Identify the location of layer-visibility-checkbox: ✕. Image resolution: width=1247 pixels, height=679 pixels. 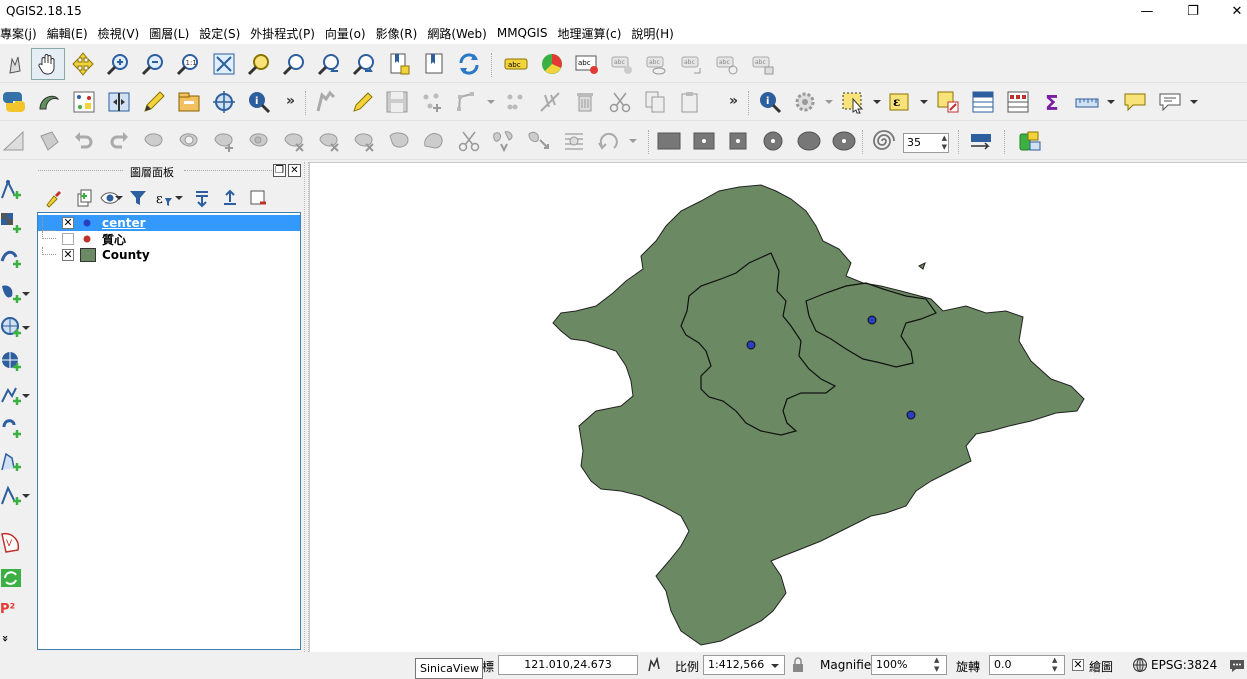
(68, 255).